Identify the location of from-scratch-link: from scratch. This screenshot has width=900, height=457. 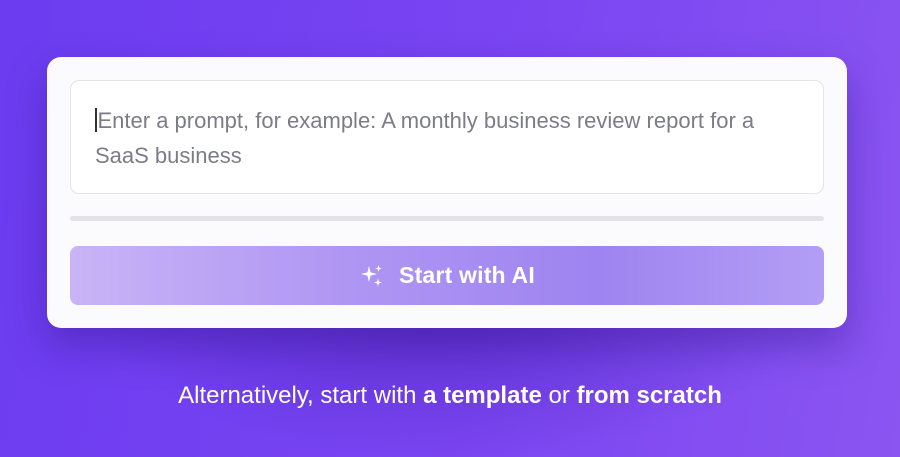
(648, 395).